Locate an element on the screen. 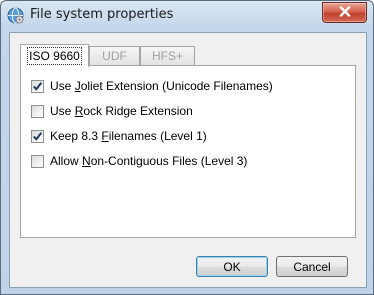  tab-iso-9660: ISO 9660 is located at coordinates (54, 55).